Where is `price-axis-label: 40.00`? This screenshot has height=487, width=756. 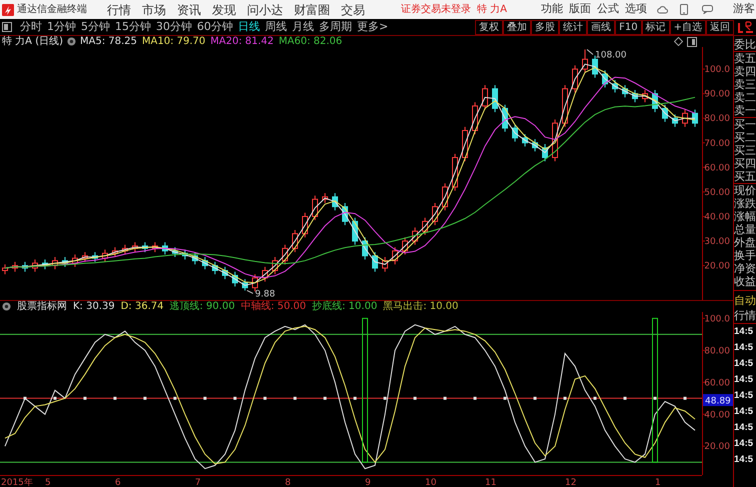
price-axis-label: 40.00 is located at coordinates (717, 217).